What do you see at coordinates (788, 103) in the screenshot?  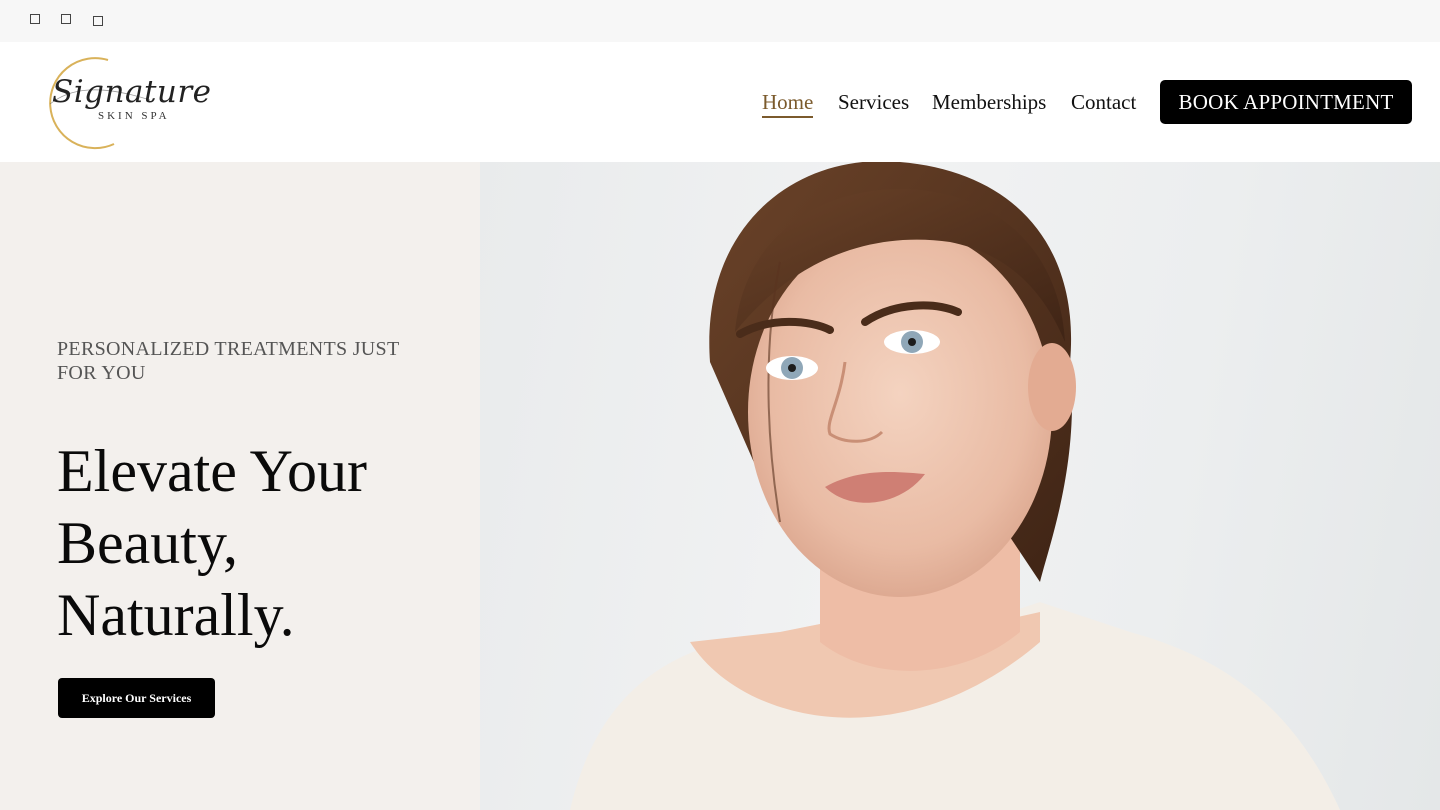 I see `nav-home: Home` at bounding box center [788, 103].